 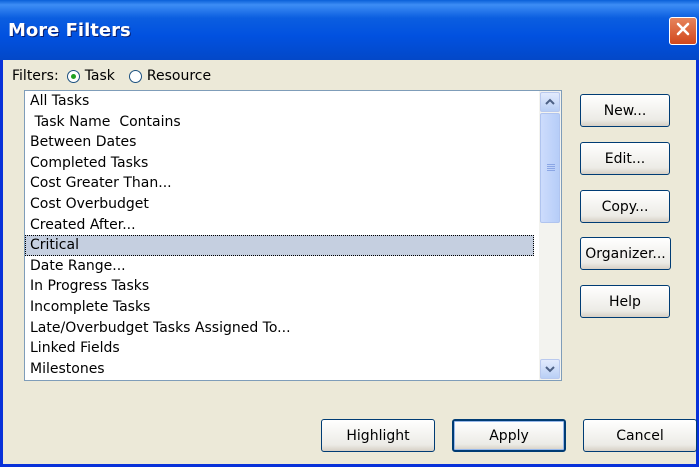 What do you see at coordinates (281, 307) in the screenshot?
I see `list-item: Incomplete Tasks` at bounding box center [281, 307].